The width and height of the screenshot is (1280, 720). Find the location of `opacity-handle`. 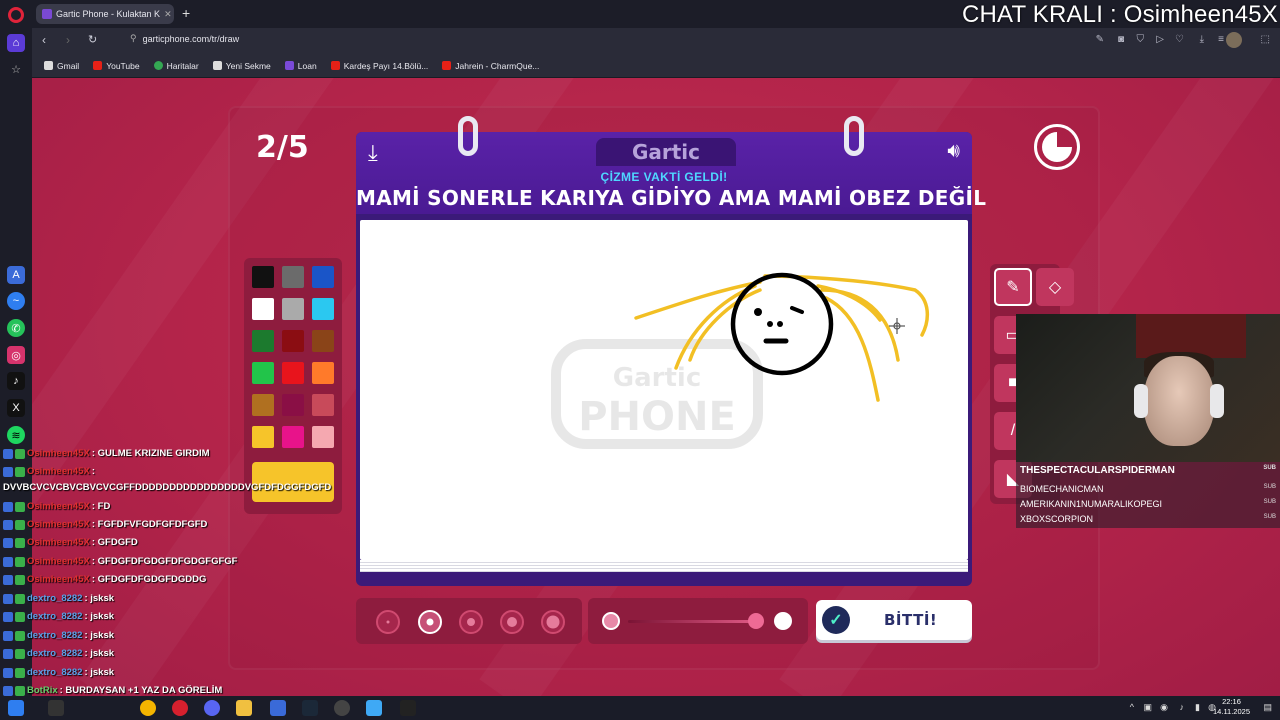

opacity-handle is located at coordinates (756, 621).